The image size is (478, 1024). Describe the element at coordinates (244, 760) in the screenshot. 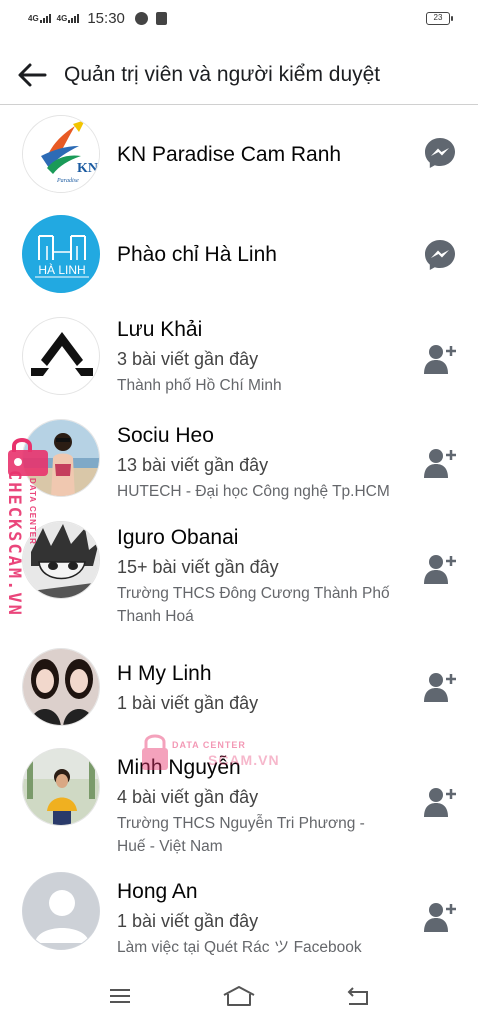

I see `watermark-center-text: SCAM.VN` at that location.